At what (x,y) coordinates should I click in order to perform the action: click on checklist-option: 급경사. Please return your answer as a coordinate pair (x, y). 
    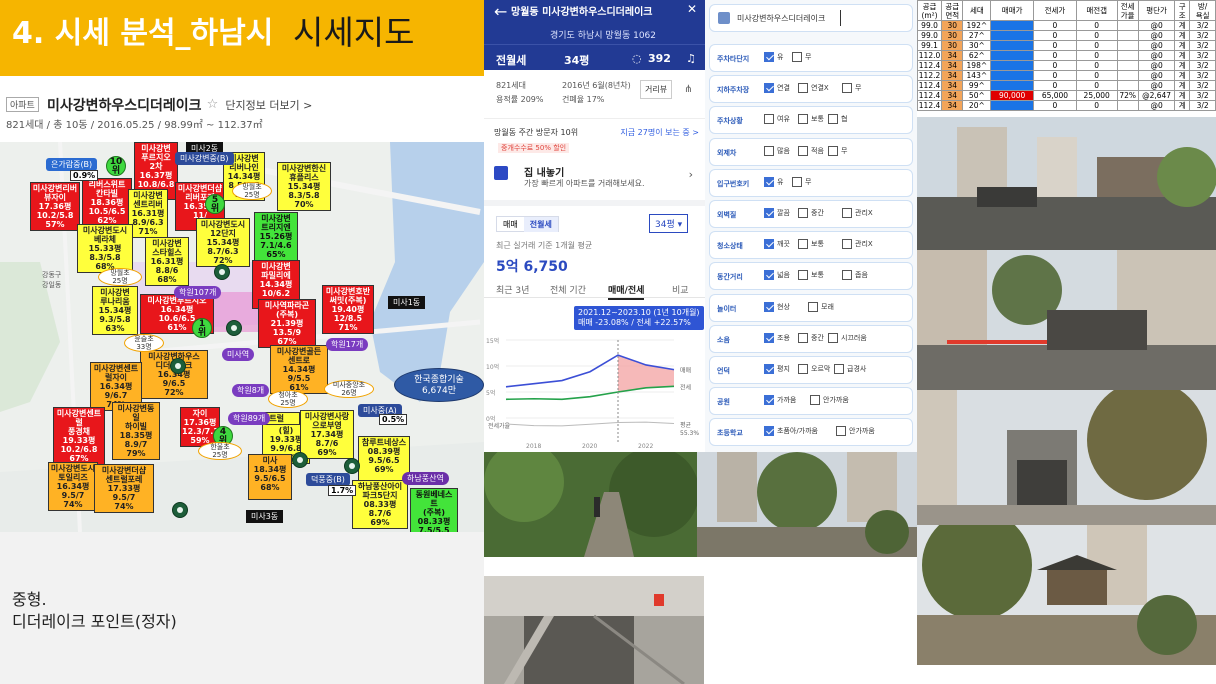
    Looking at the image, I should click on (850, 369).